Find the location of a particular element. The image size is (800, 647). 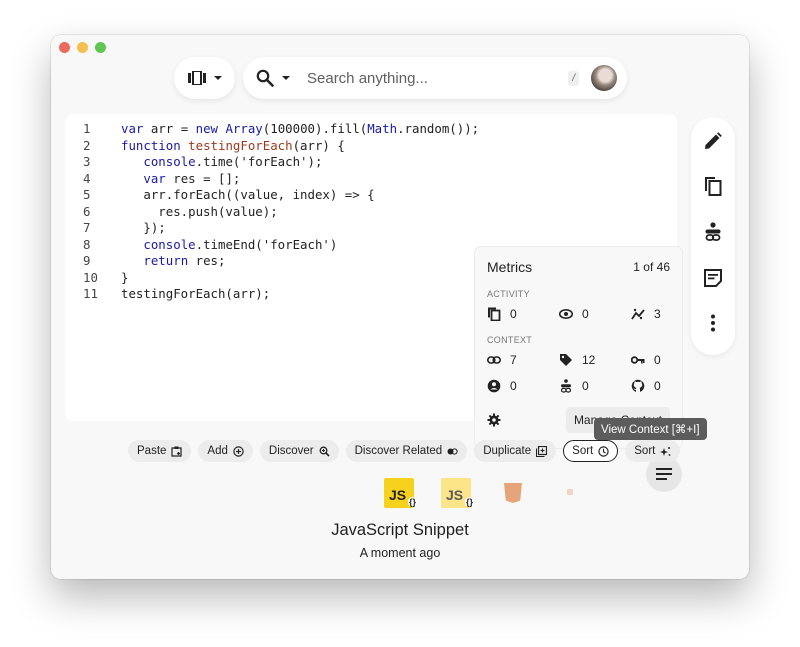

search-bar: / is located at coordinates (435, 78).